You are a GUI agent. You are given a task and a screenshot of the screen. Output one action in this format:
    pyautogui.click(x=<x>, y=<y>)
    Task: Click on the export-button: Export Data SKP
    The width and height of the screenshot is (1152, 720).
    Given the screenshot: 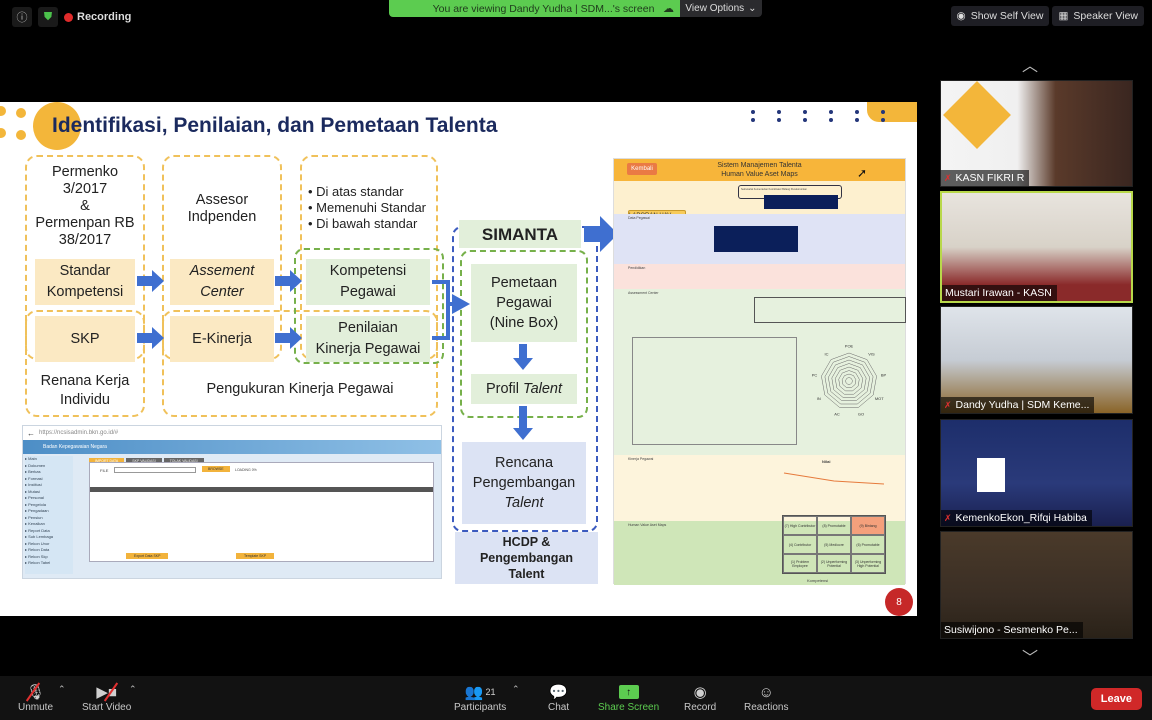 What is the action you would take?
    pyautogui.click(x=147, y=556)
    